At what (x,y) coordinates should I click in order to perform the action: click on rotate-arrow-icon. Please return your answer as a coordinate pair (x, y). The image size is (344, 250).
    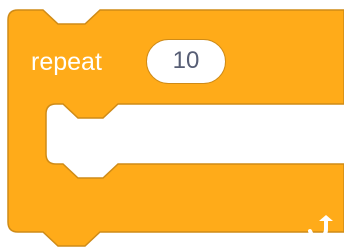
    Looking at the image, I should click on (320, 227).